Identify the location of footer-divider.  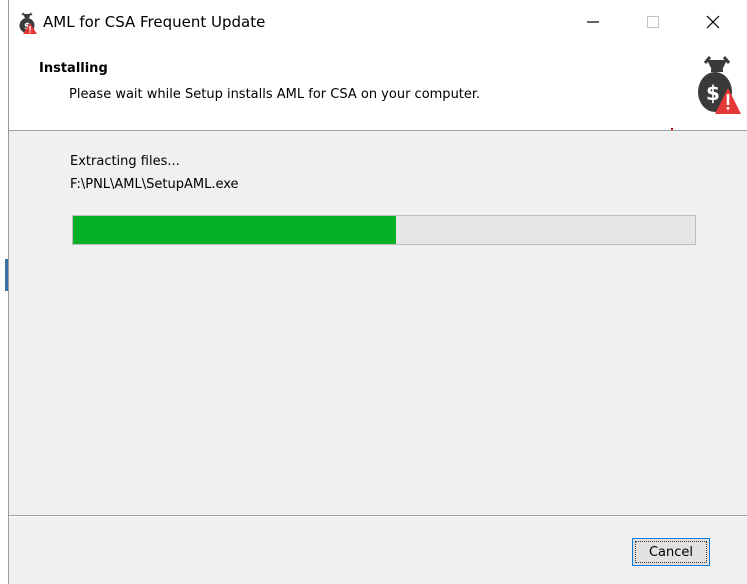
(378, 516).